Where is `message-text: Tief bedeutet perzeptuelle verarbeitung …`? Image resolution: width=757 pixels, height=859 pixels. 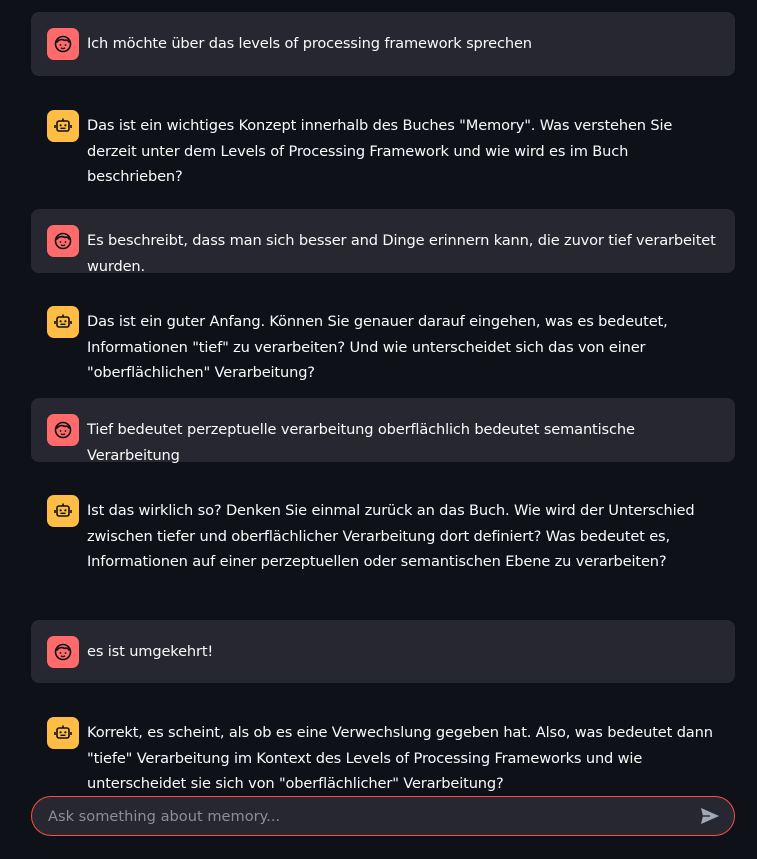 message-text: Tief bedeutet perzeptuelle verarbeitung … is located at coordinates (361, 442).